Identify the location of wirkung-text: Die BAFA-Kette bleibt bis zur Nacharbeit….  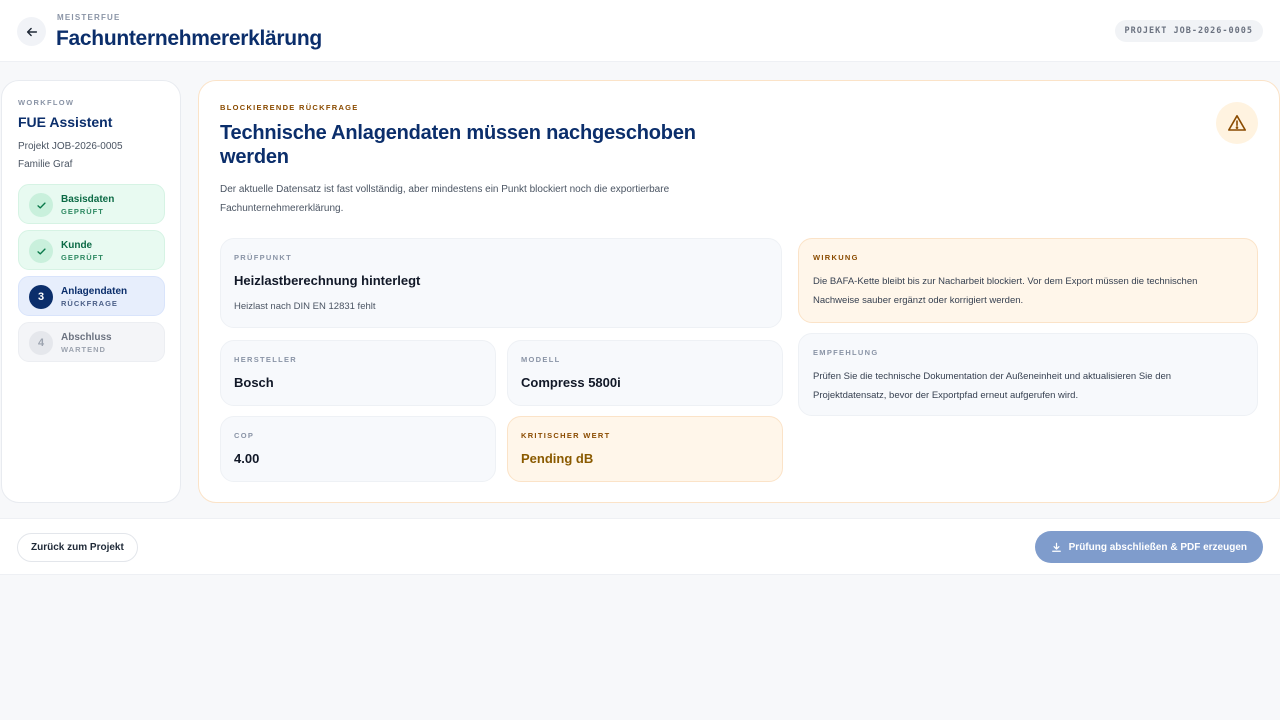
(1005, 291).